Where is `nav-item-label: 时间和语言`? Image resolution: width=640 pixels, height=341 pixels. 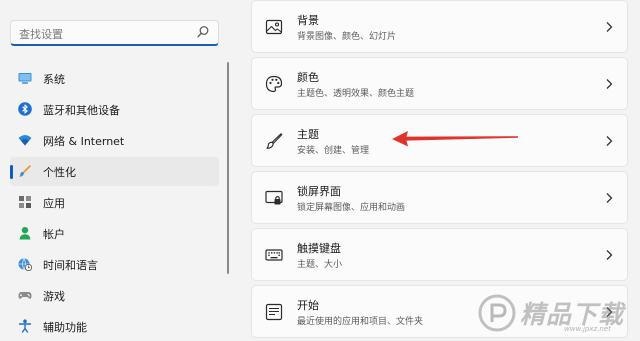
nav-item-label: 时间和语言 is located at coordinates (70, 265).